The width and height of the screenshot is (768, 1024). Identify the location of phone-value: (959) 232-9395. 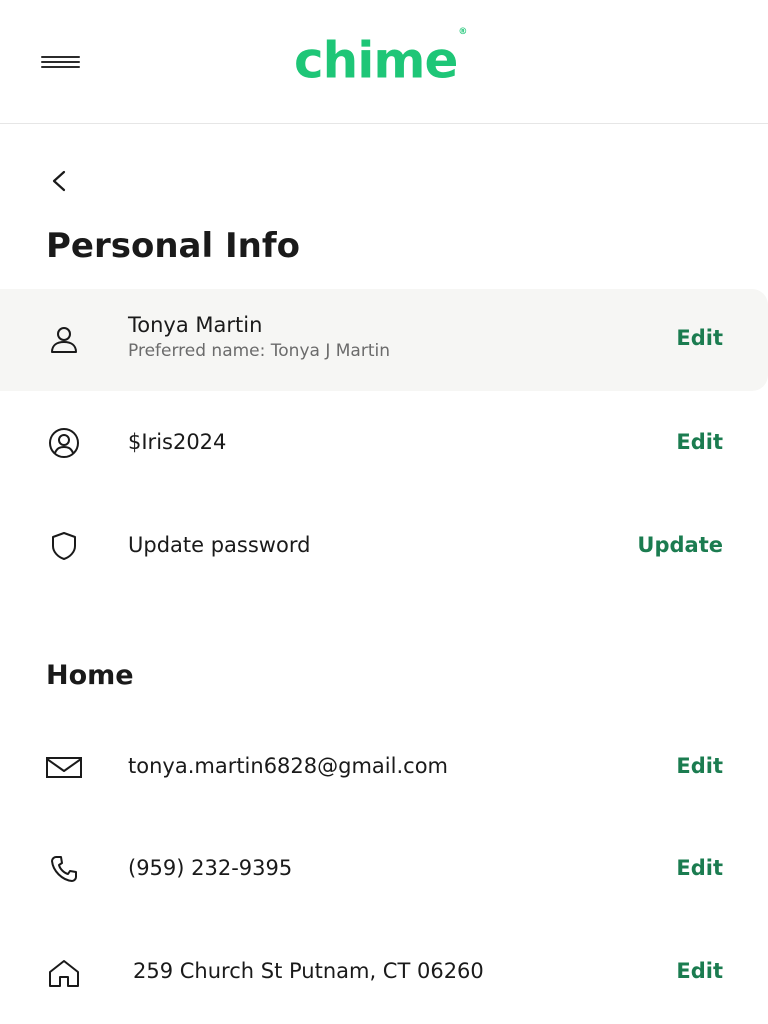
(210, 868).